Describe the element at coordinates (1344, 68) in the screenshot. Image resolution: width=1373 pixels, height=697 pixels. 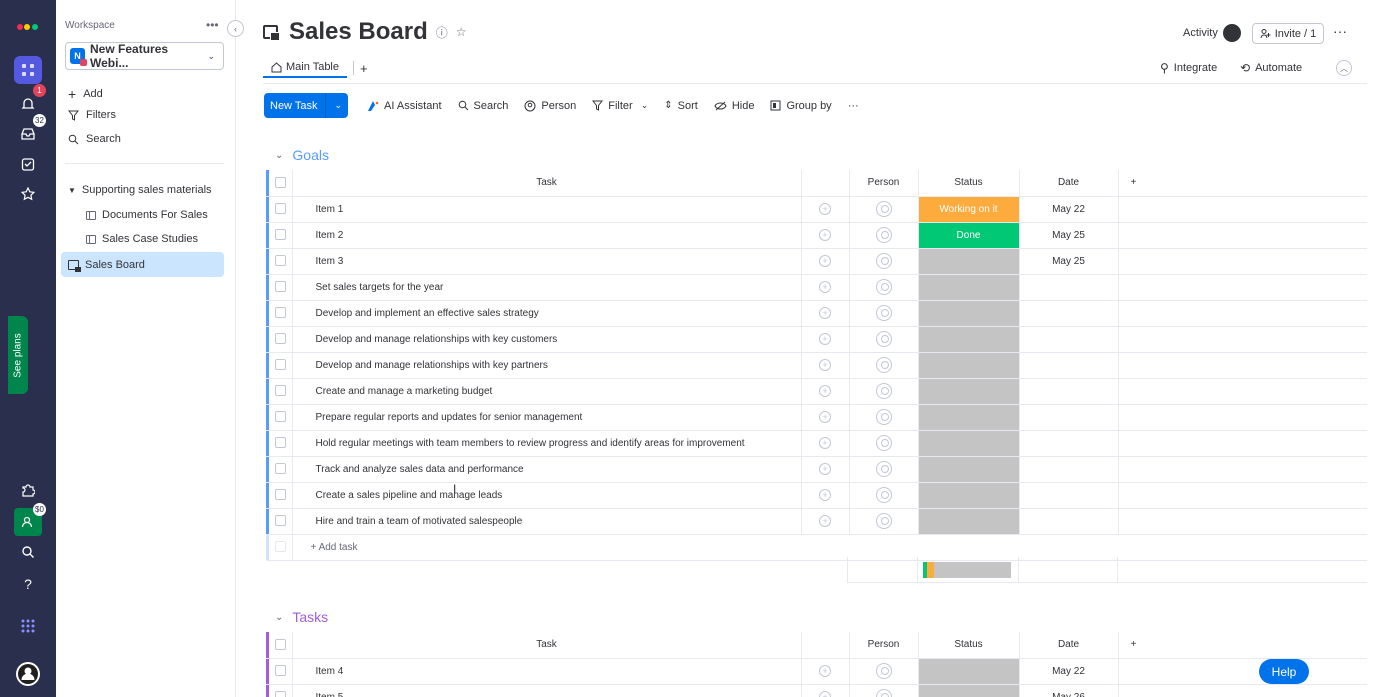
I see `collapse-header-button: ︿` at that location.